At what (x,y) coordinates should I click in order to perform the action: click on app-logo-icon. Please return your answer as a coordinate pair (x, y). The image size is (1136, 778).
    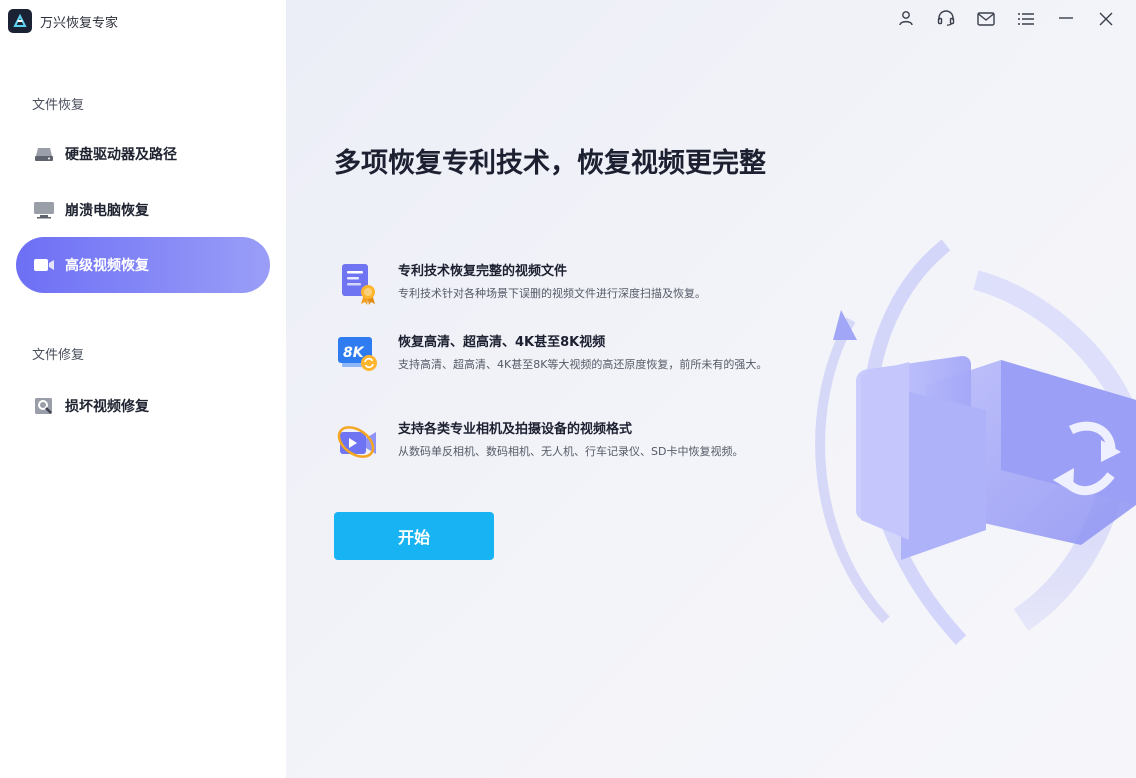
    Looking at the image, I should click on (20, 21).